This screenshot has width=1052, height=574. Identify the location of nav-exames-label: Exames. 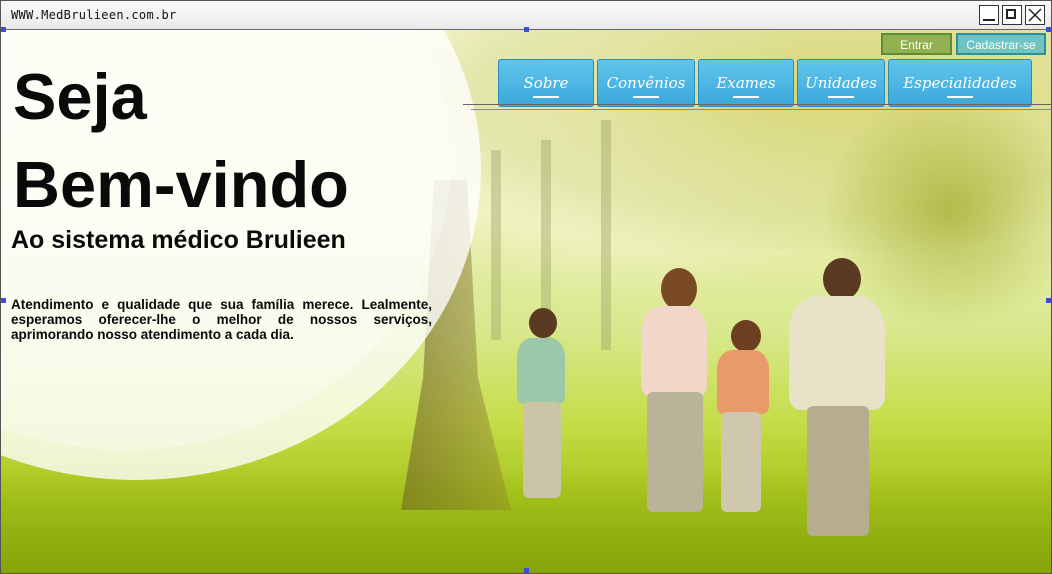
(746, 83).